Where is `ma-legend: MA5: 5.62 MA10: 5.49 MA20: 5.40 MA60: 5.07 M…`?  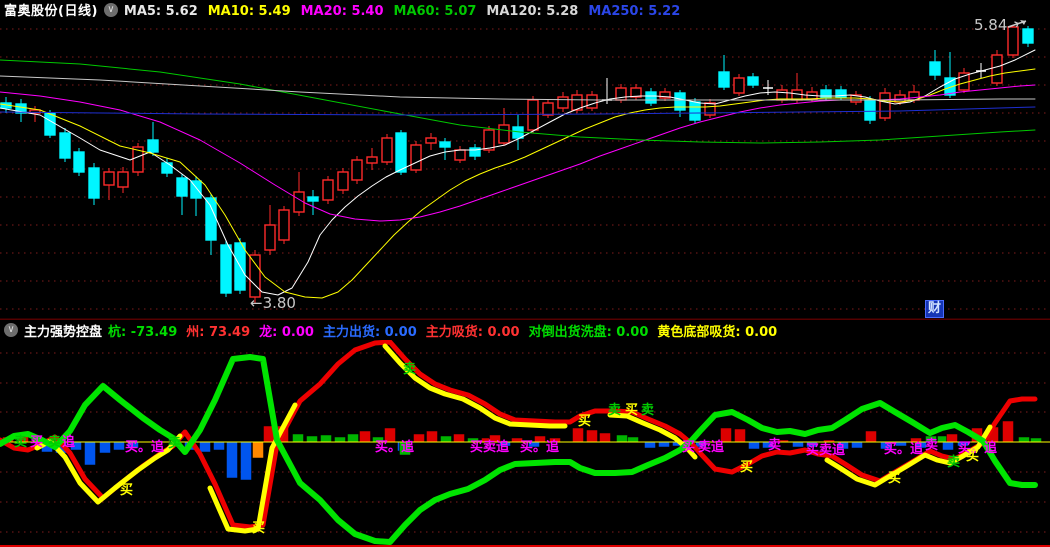
ma-legend: MA5: 5.62 MA10: 5.49 MA20: 5.40 MA60: 5.07 M… is located at coordinates (407, 9).